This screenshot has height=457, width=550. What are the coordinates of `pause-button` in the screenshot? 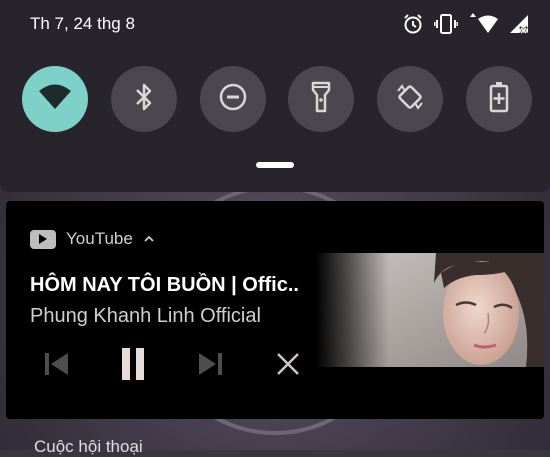 It's located at (133, 366).